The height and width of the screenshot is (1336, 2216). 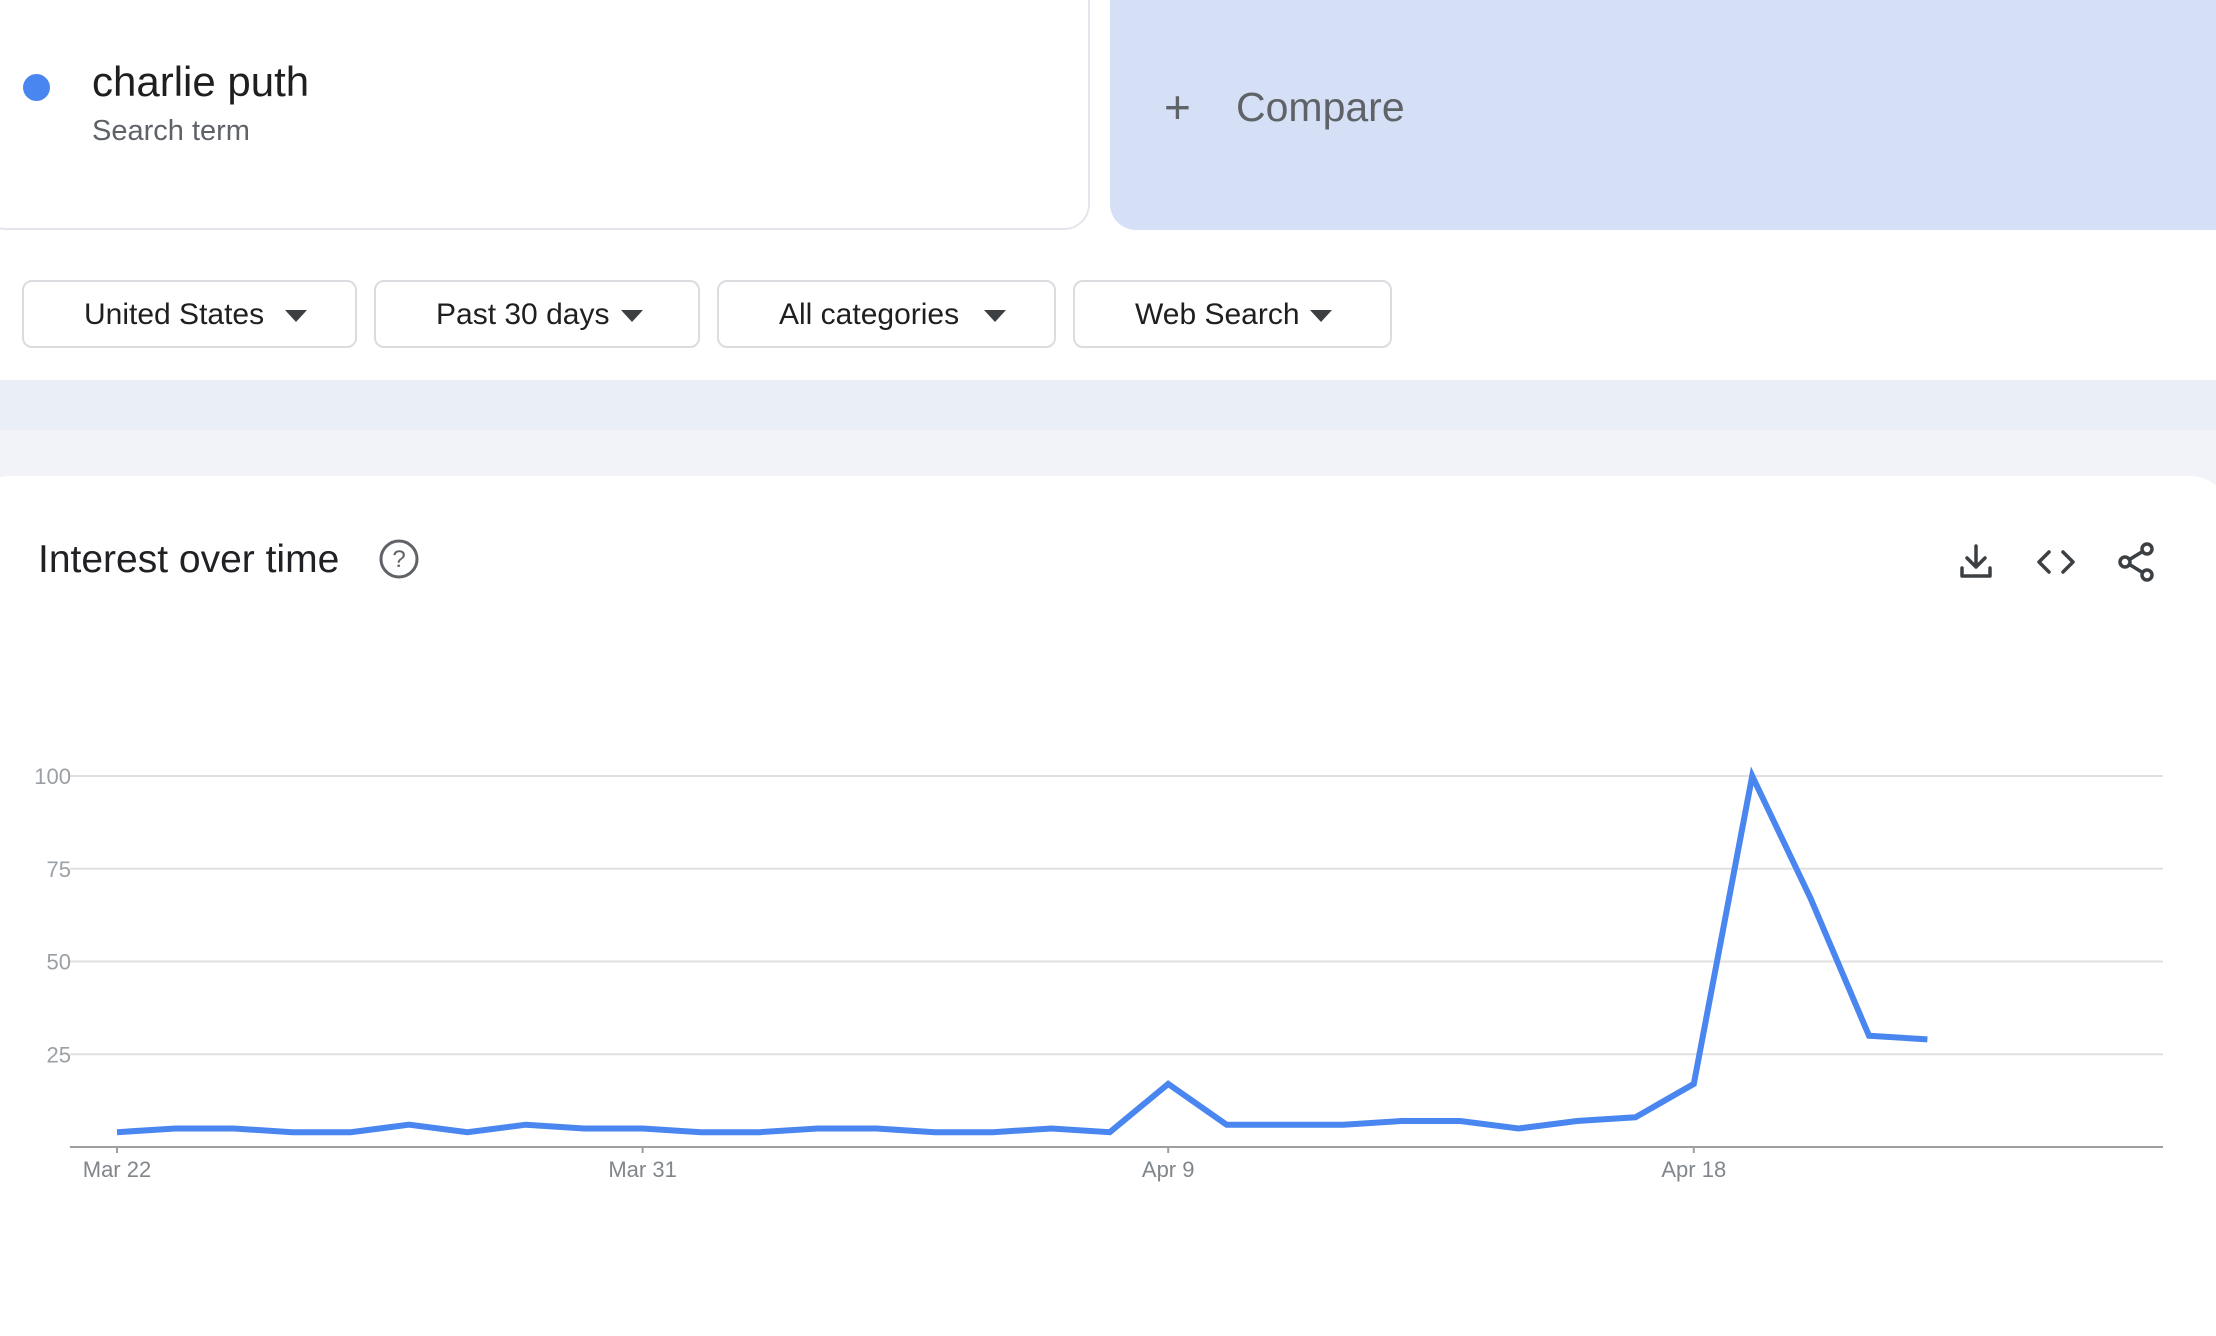 I want to click on x-tick-label: Mar 31, so click(x=642, y=1169).